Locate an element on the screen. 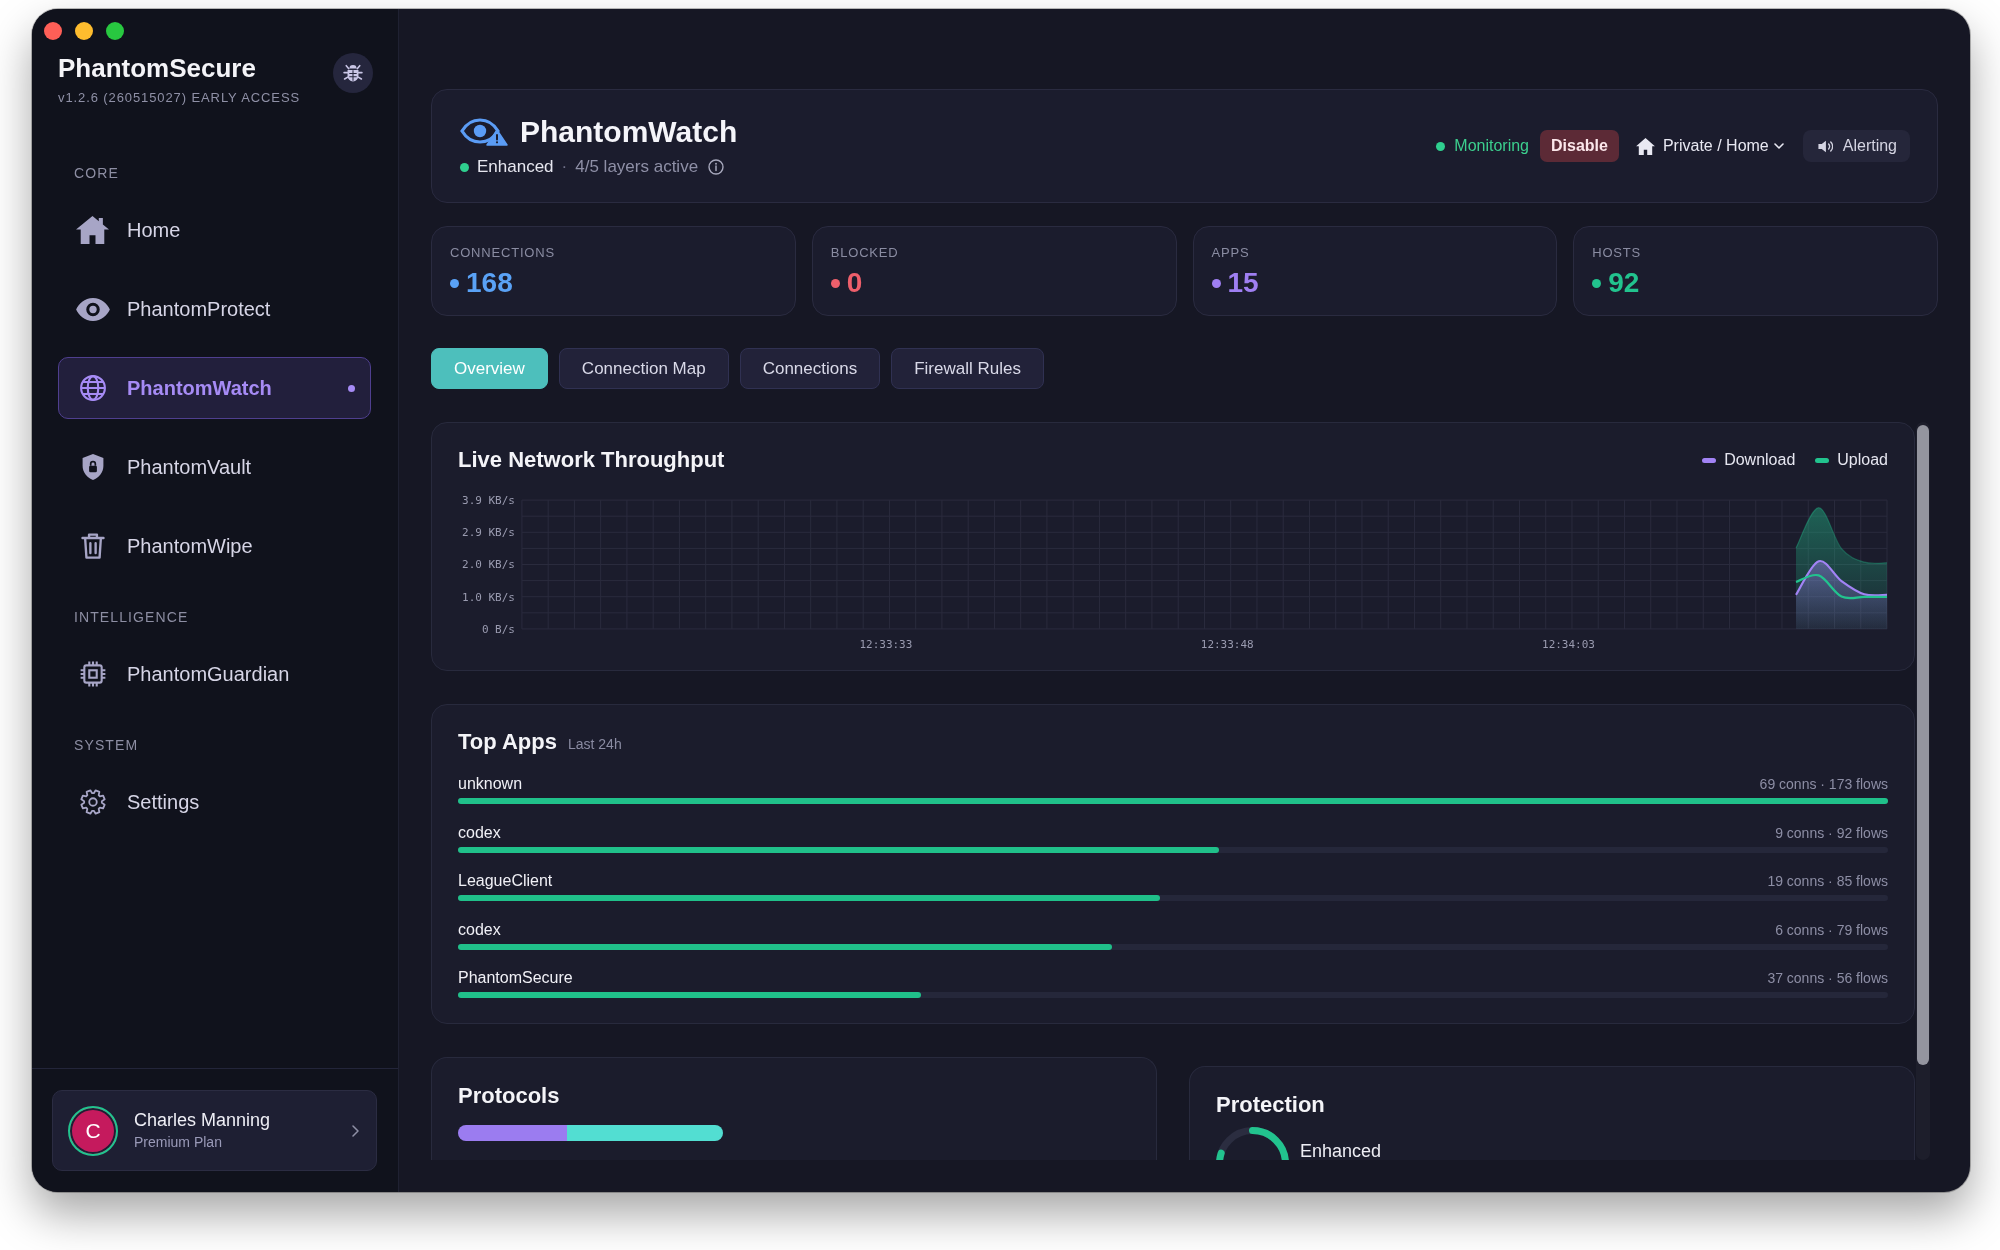 The height and width of the screenshot is (1250, 2000). axis-label: 2.9 KB/s is located at coordinates (488, 533).